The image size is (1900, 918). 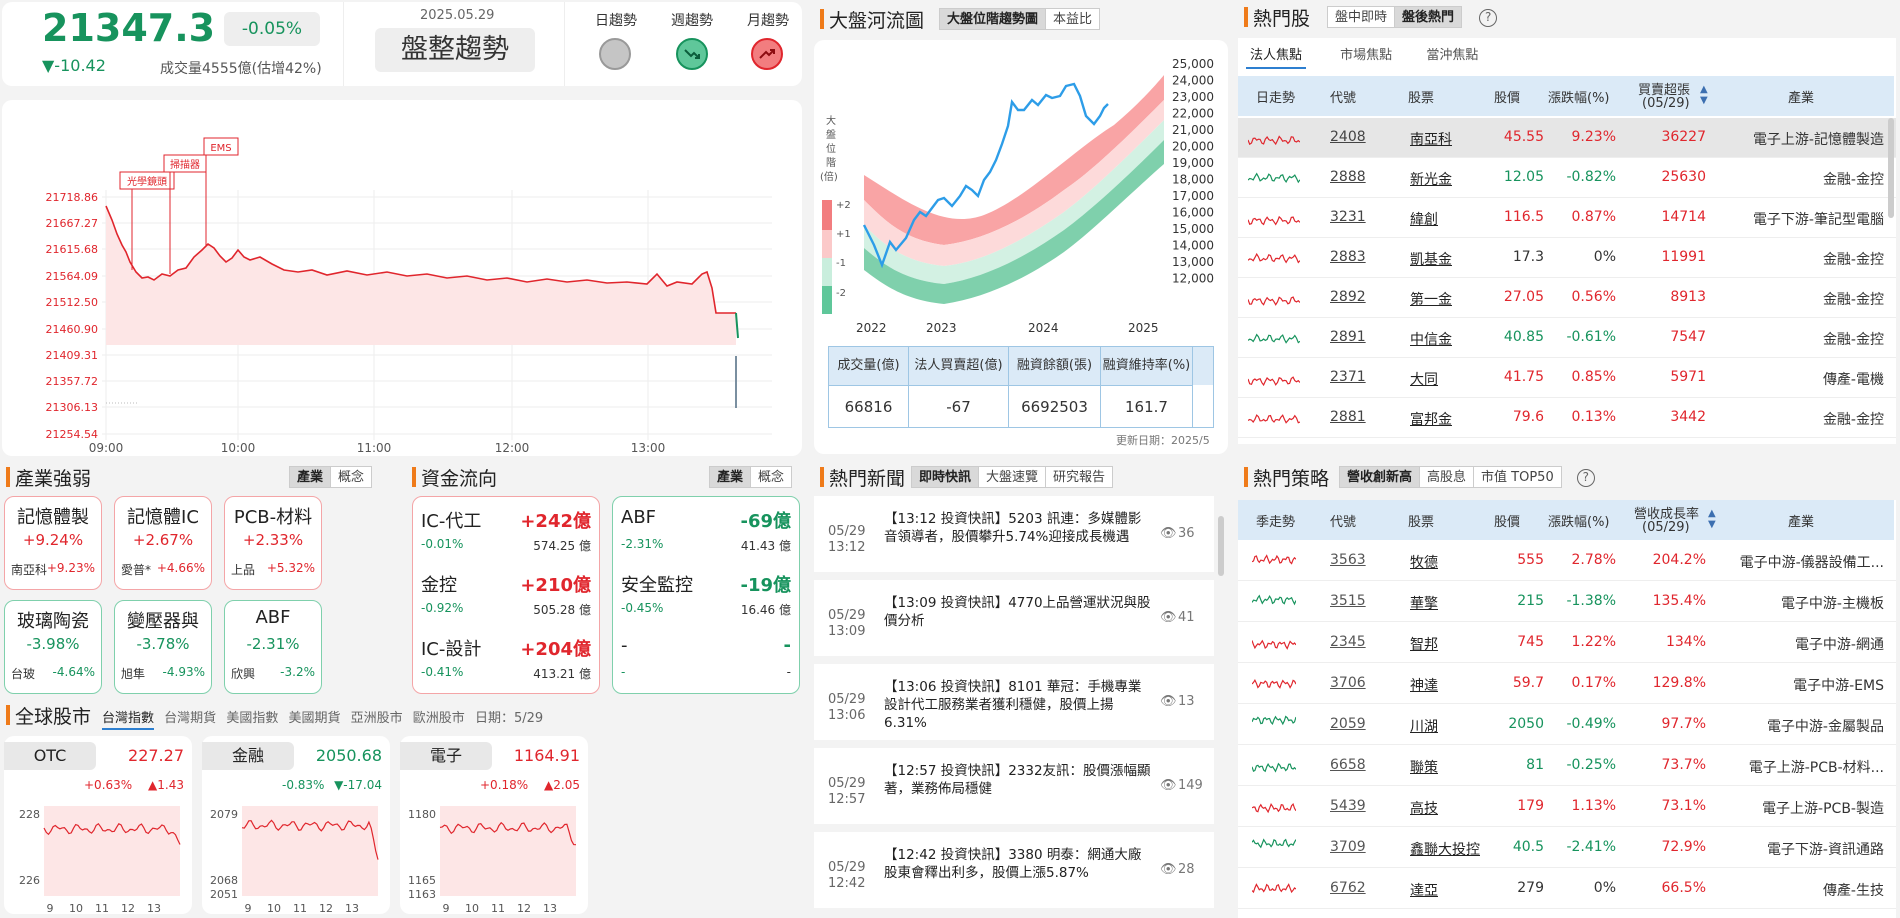 What do you see at coordinates (1452, 53) in the screenshot?
I see `subtab-daytrade: 當沖焦點` at bounding box center [1452, 53].